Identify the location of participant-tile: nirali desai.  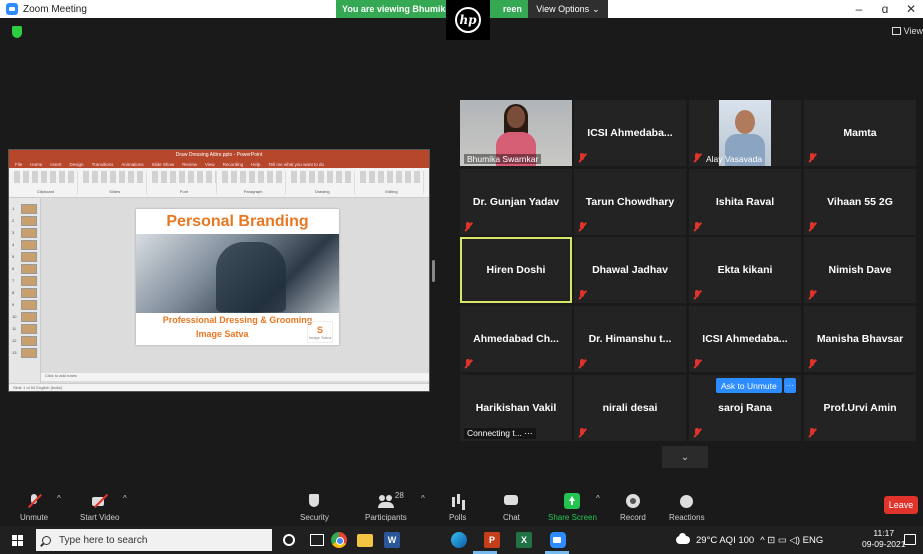
(630, 408).